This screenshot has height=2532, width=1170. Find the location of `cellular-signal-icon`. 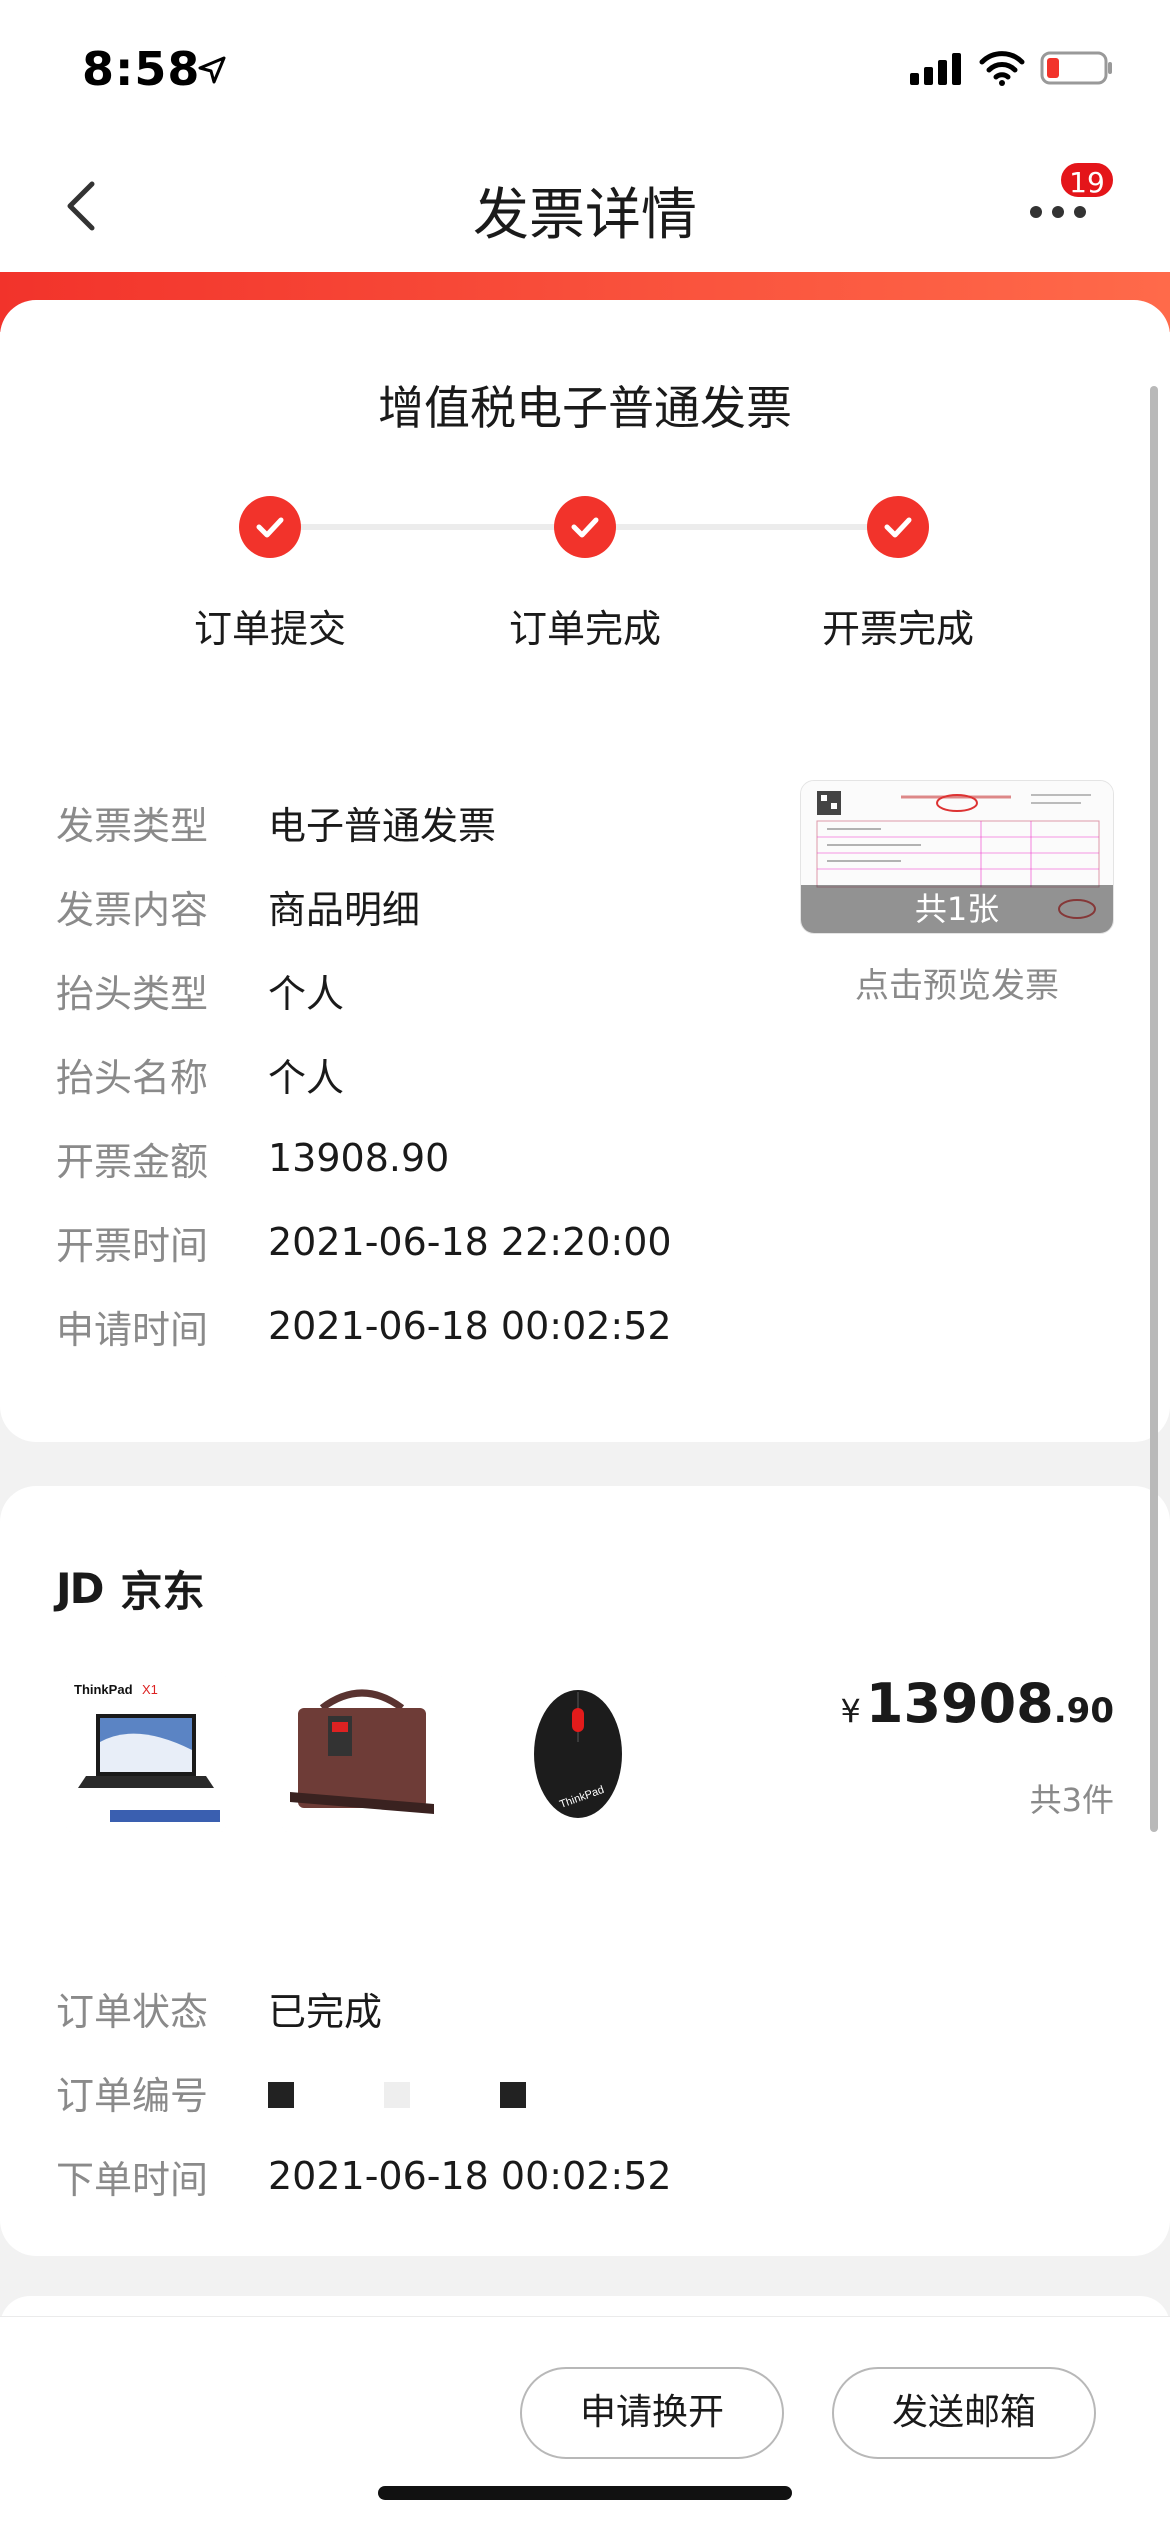

cellular-signal-icon is located at coordinates (935, 69).